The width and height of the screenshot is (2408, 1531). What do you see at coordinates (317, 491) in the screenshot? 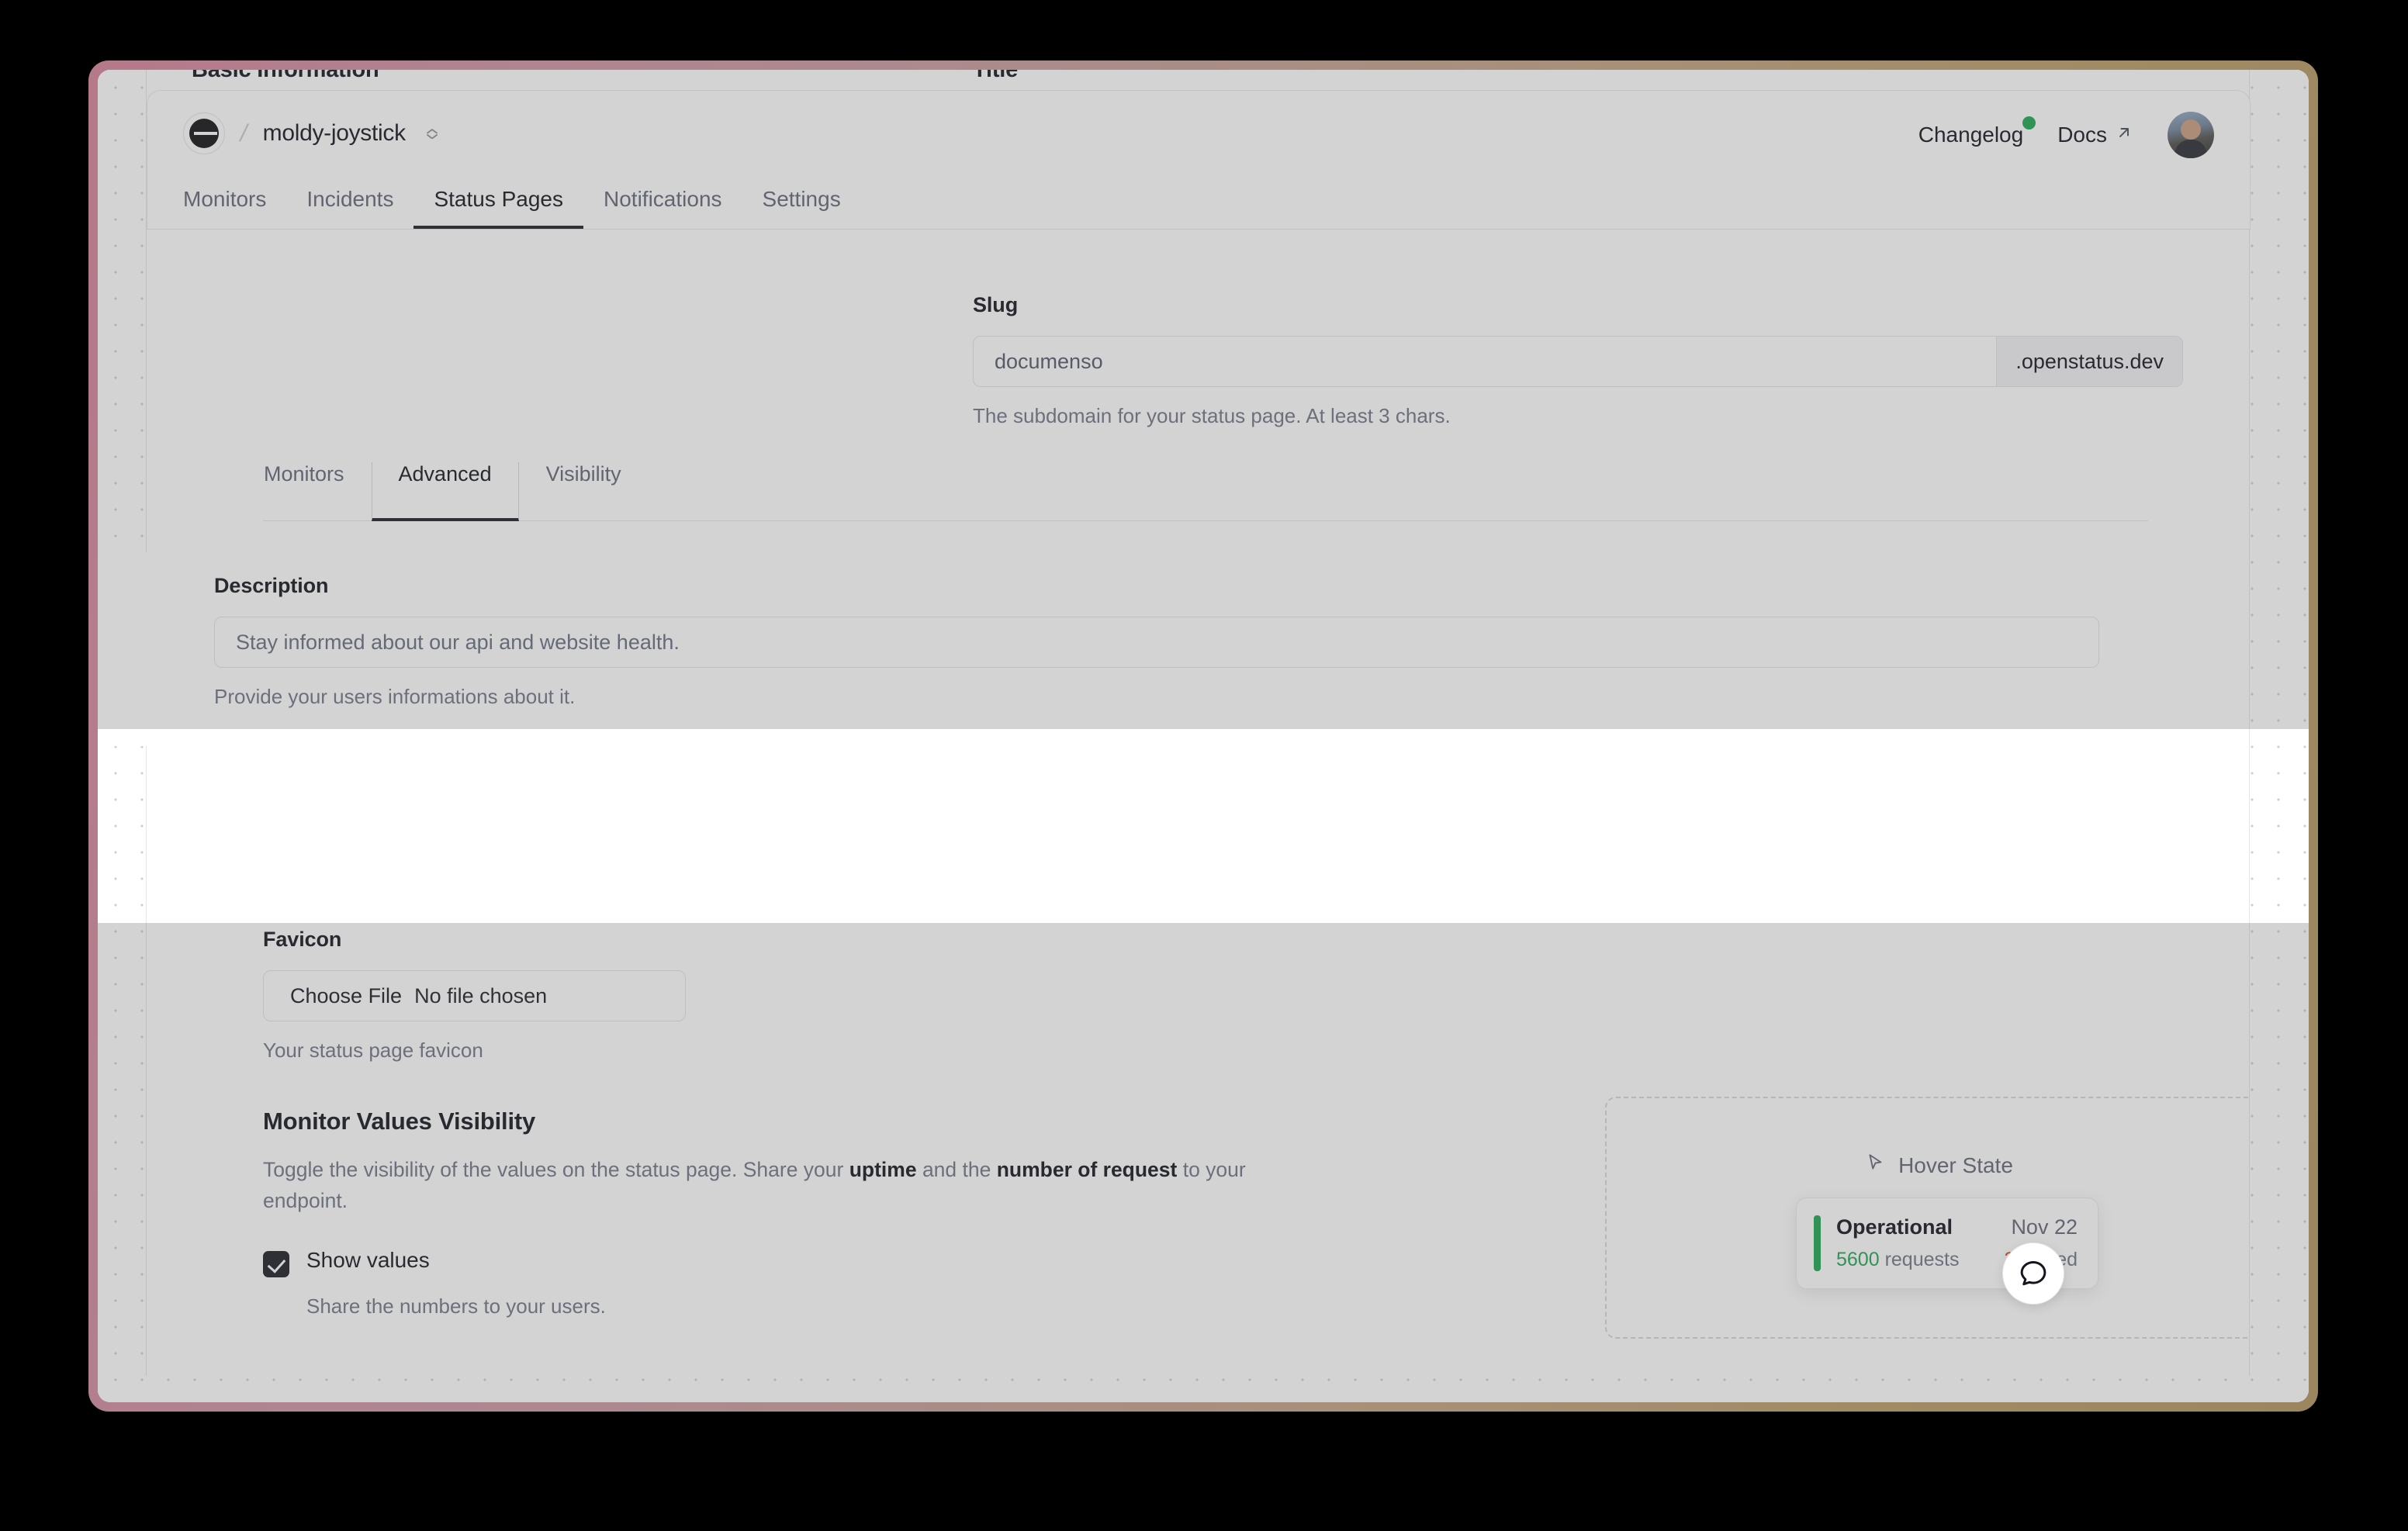
I see `sub-tab-monitors: Monitors` at bounding box center [317, 491].